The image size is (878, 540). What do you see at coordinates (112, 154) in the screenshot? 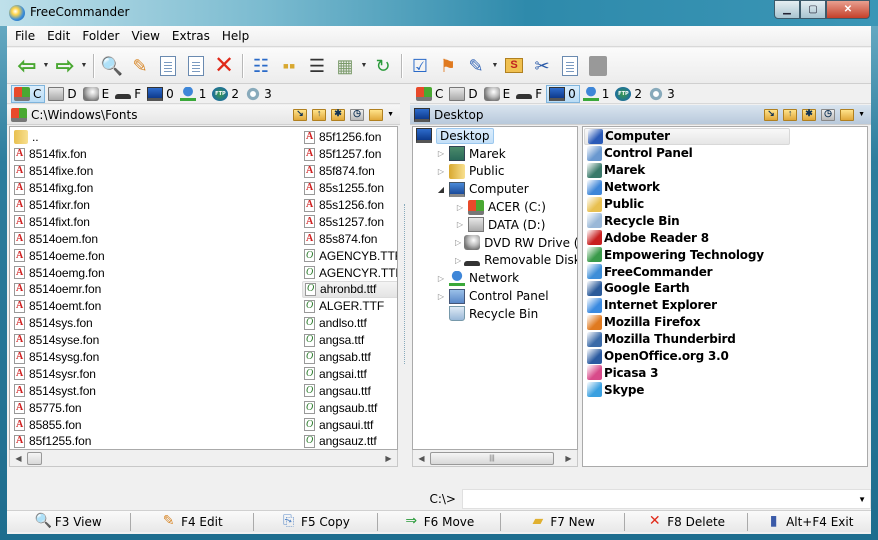
I see `file-row: A 8514fix.fon` at bounding box center [112, 154].